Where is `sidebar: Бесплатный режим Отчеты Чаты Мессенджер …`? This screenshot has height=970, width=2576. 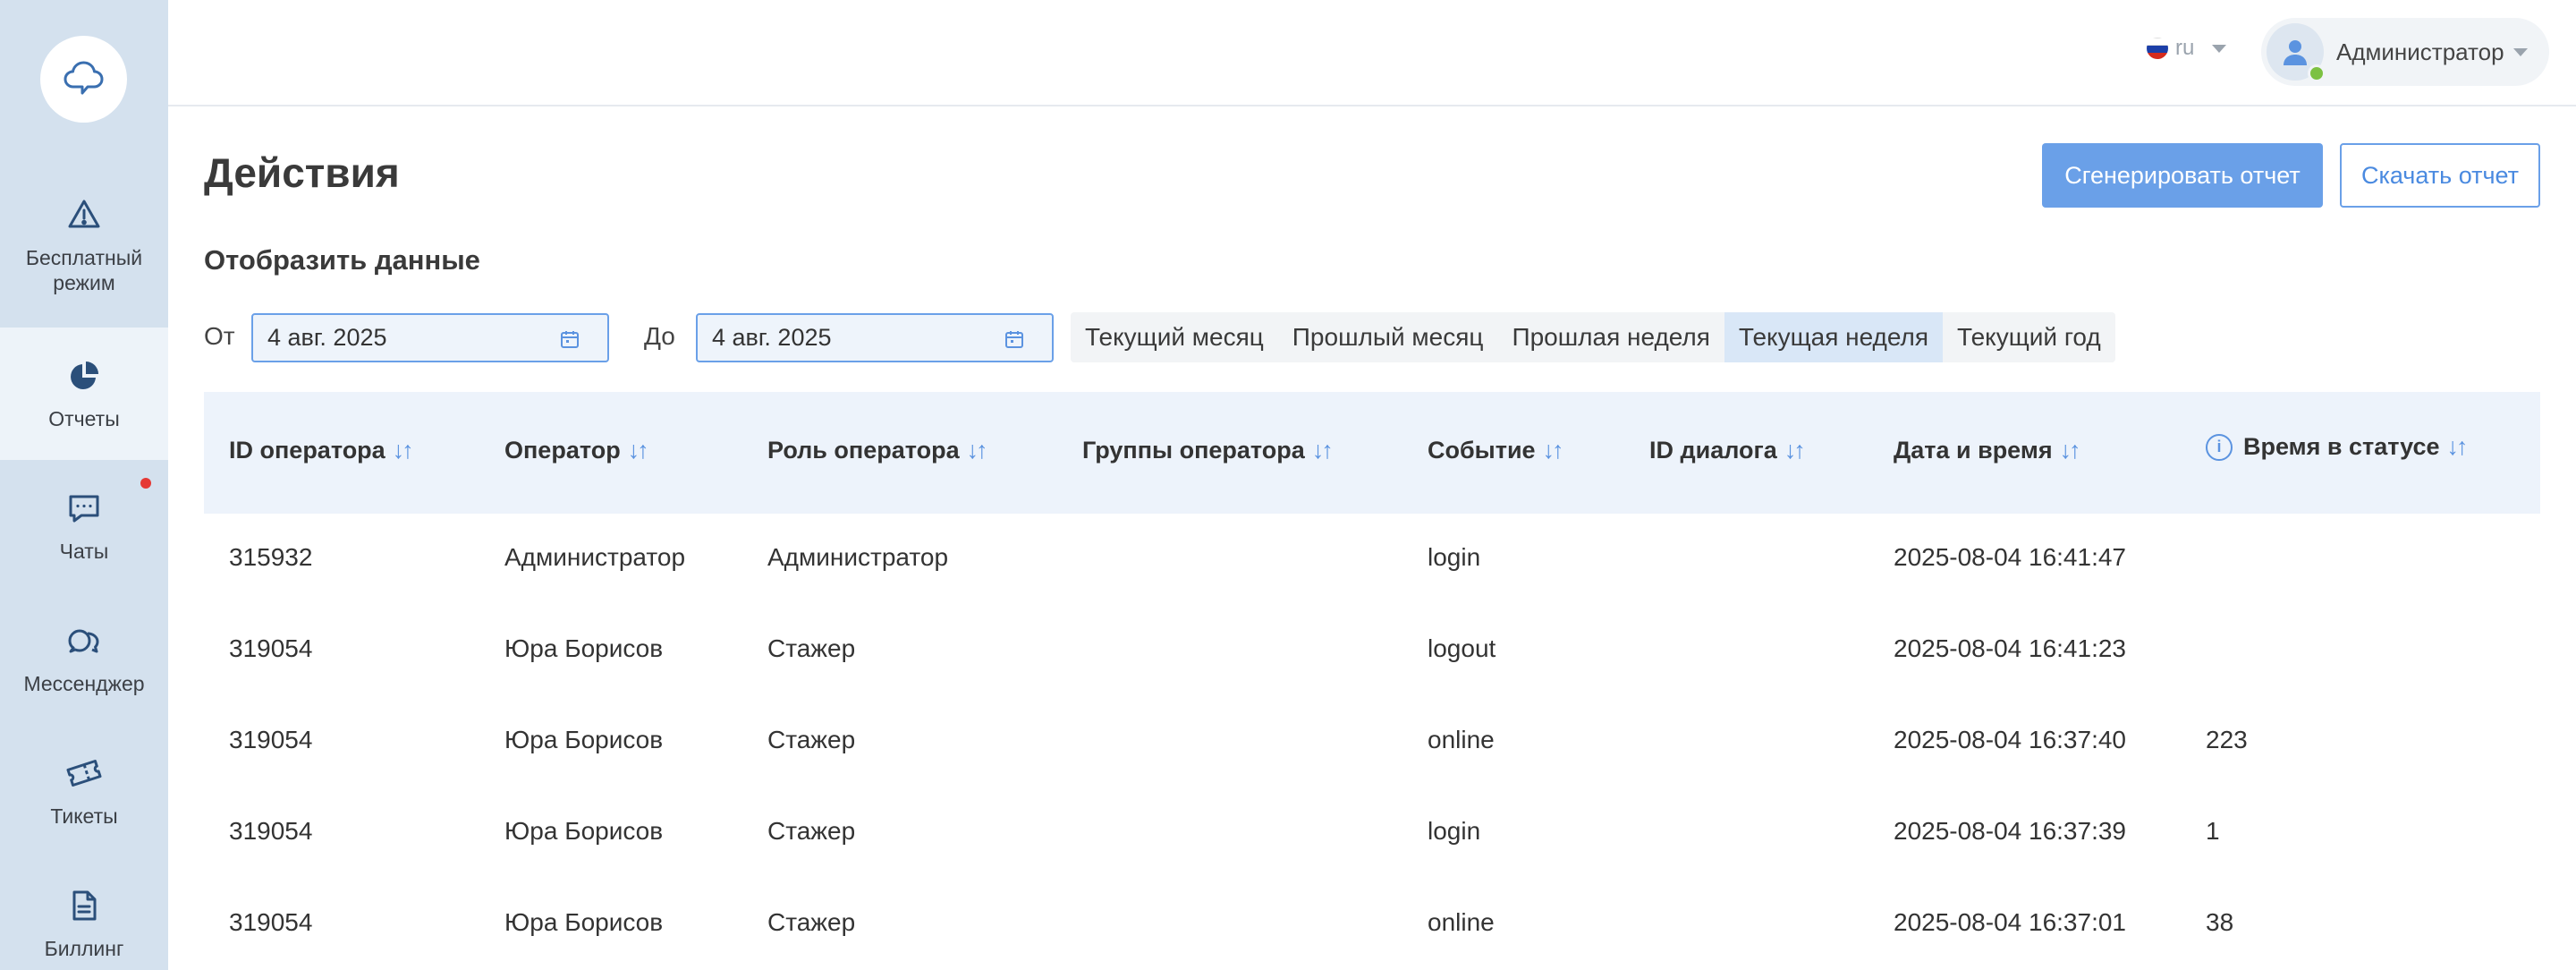 sidebar: Бесплатный режим Отчеты Чаты Мессенджер … is located at coordinates (84, 485).